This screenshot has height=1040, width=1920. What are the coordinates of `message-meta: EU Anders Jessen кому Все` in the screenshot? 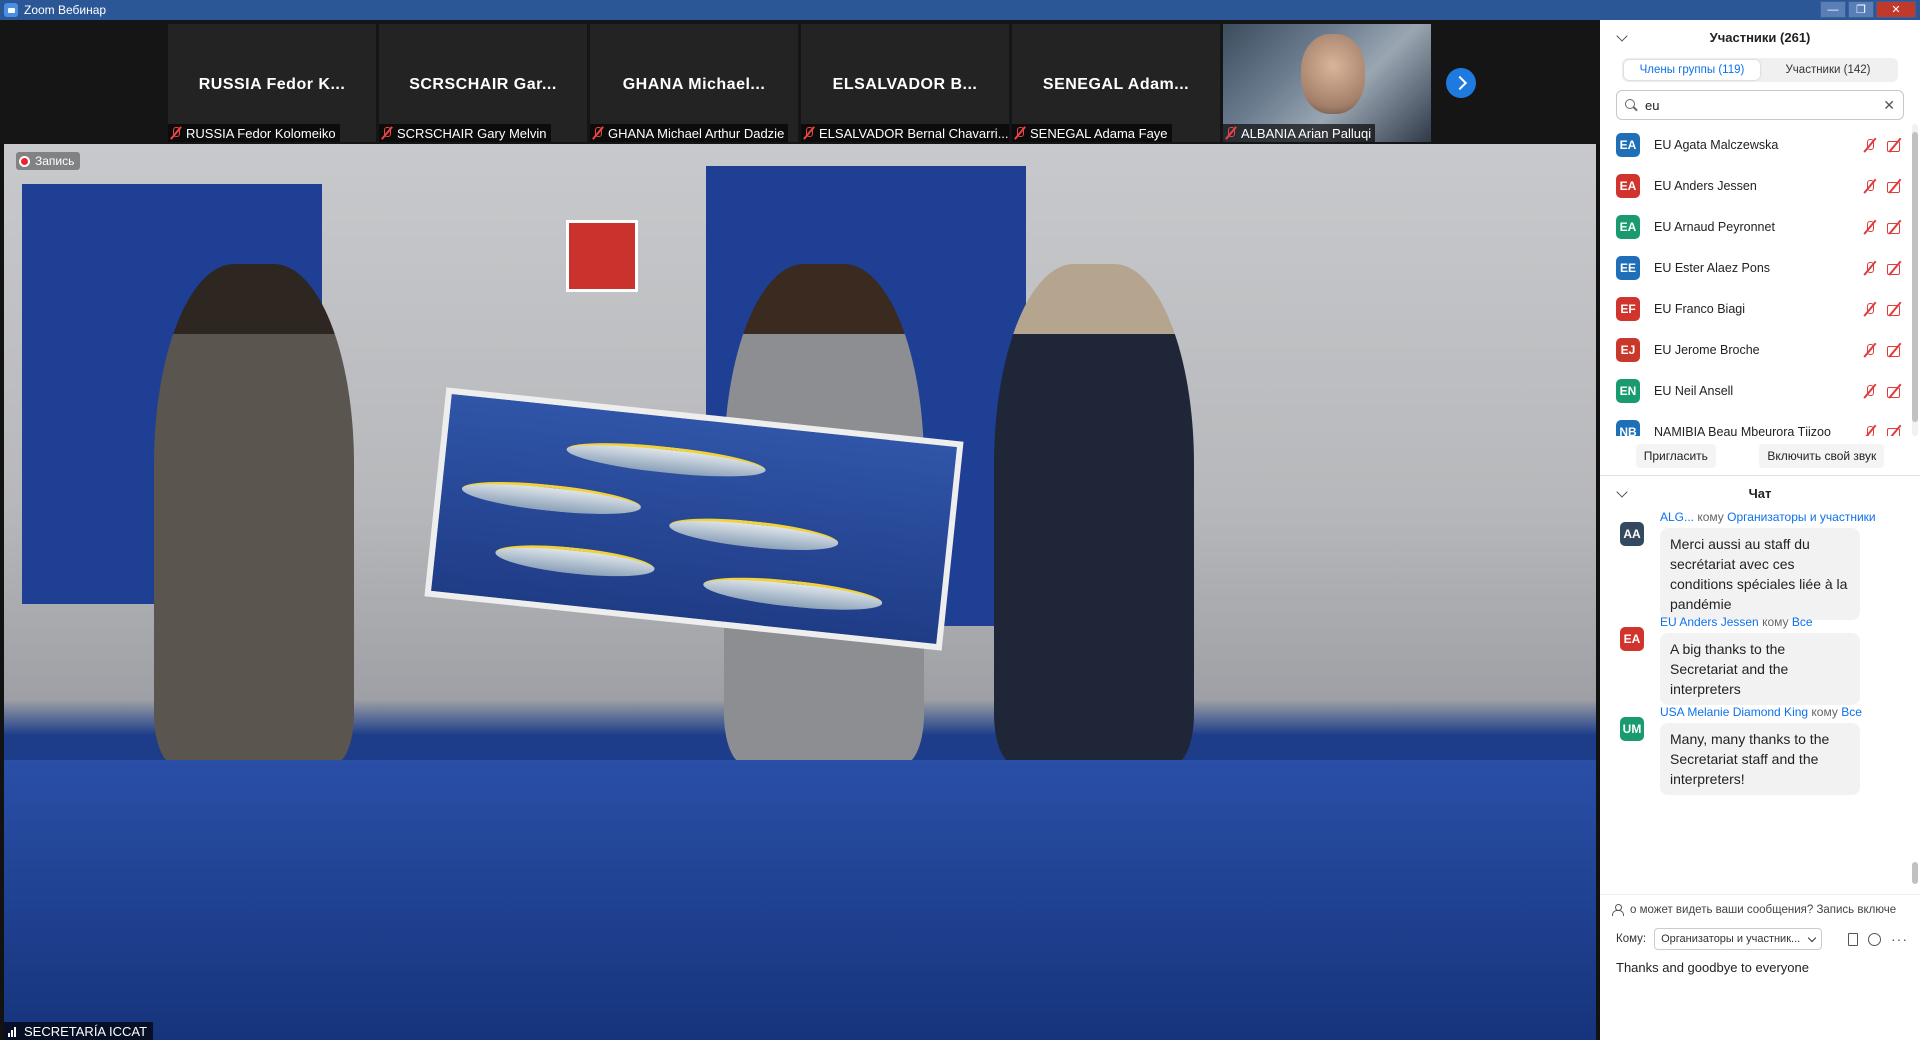 It's located at (1782, 622).